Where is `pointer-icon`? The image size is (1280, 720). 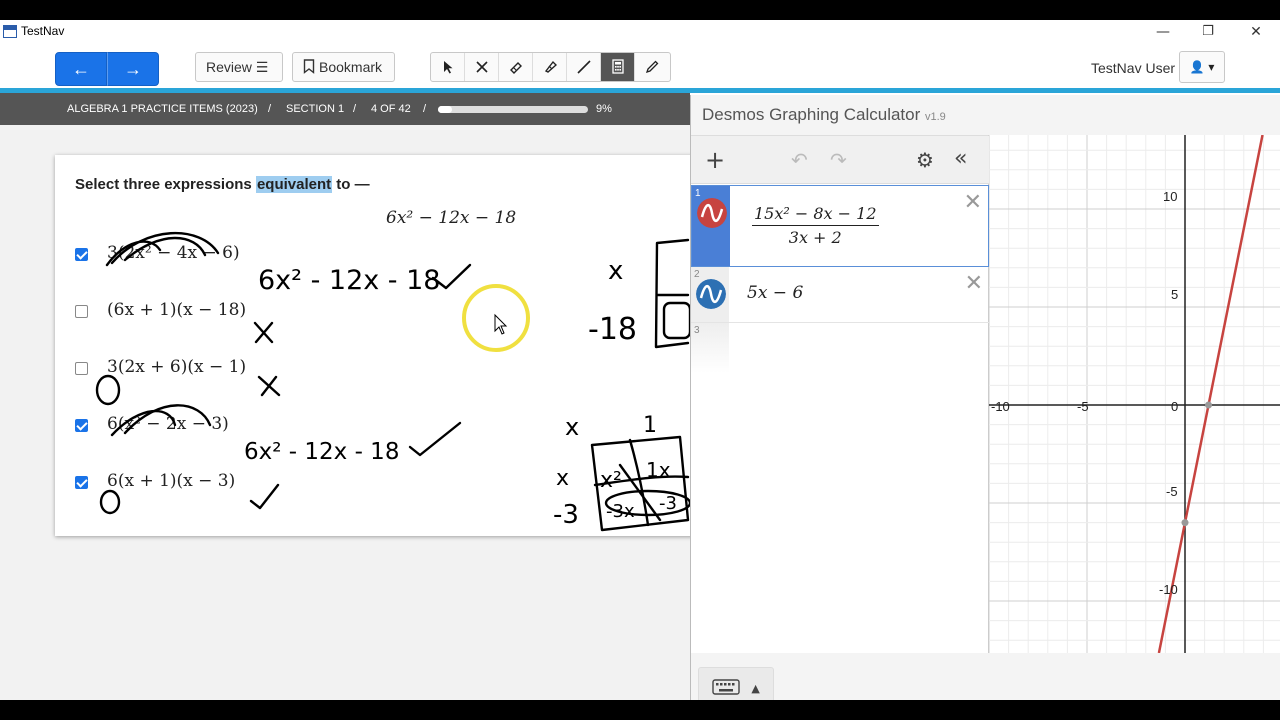
pointer-icon is located at coordinates (447, 67).